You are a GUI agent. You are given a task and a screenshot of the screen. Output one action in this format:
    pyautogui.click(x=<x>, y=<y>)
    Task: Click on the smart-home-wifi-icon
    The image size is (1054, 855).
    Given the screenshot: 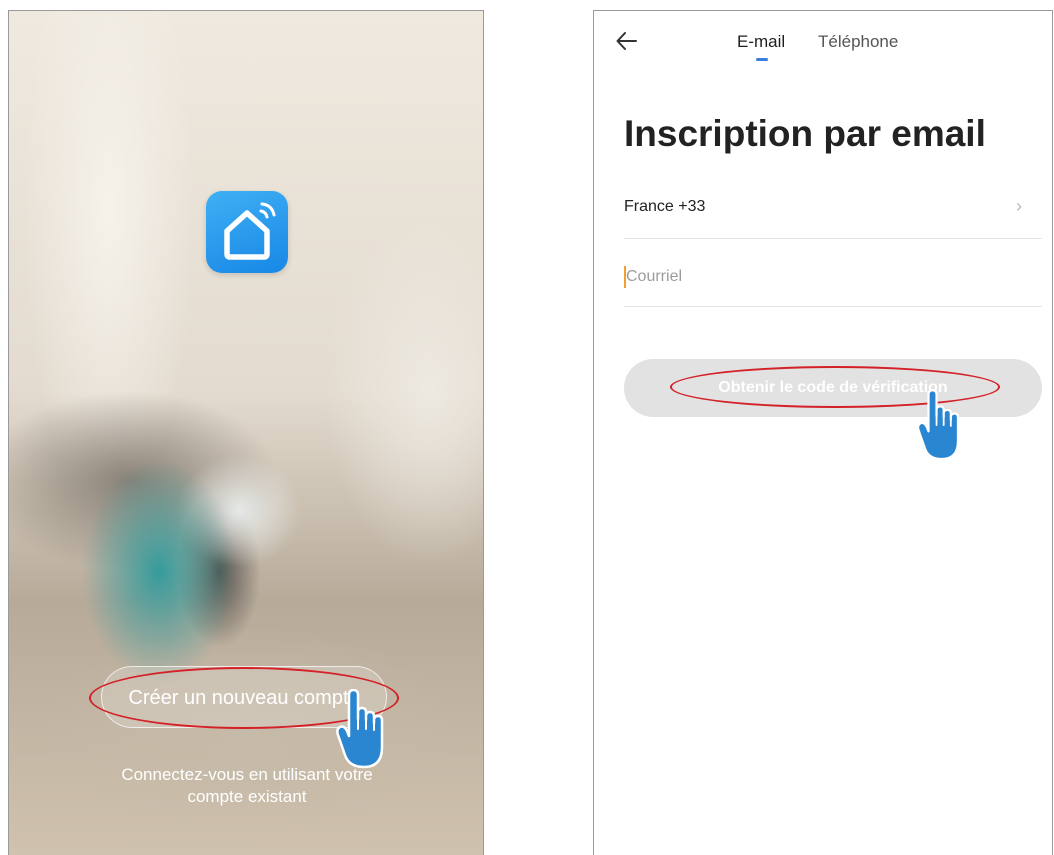 What is the action you would take?
    pyautogui.click(x=247, y=232)
    